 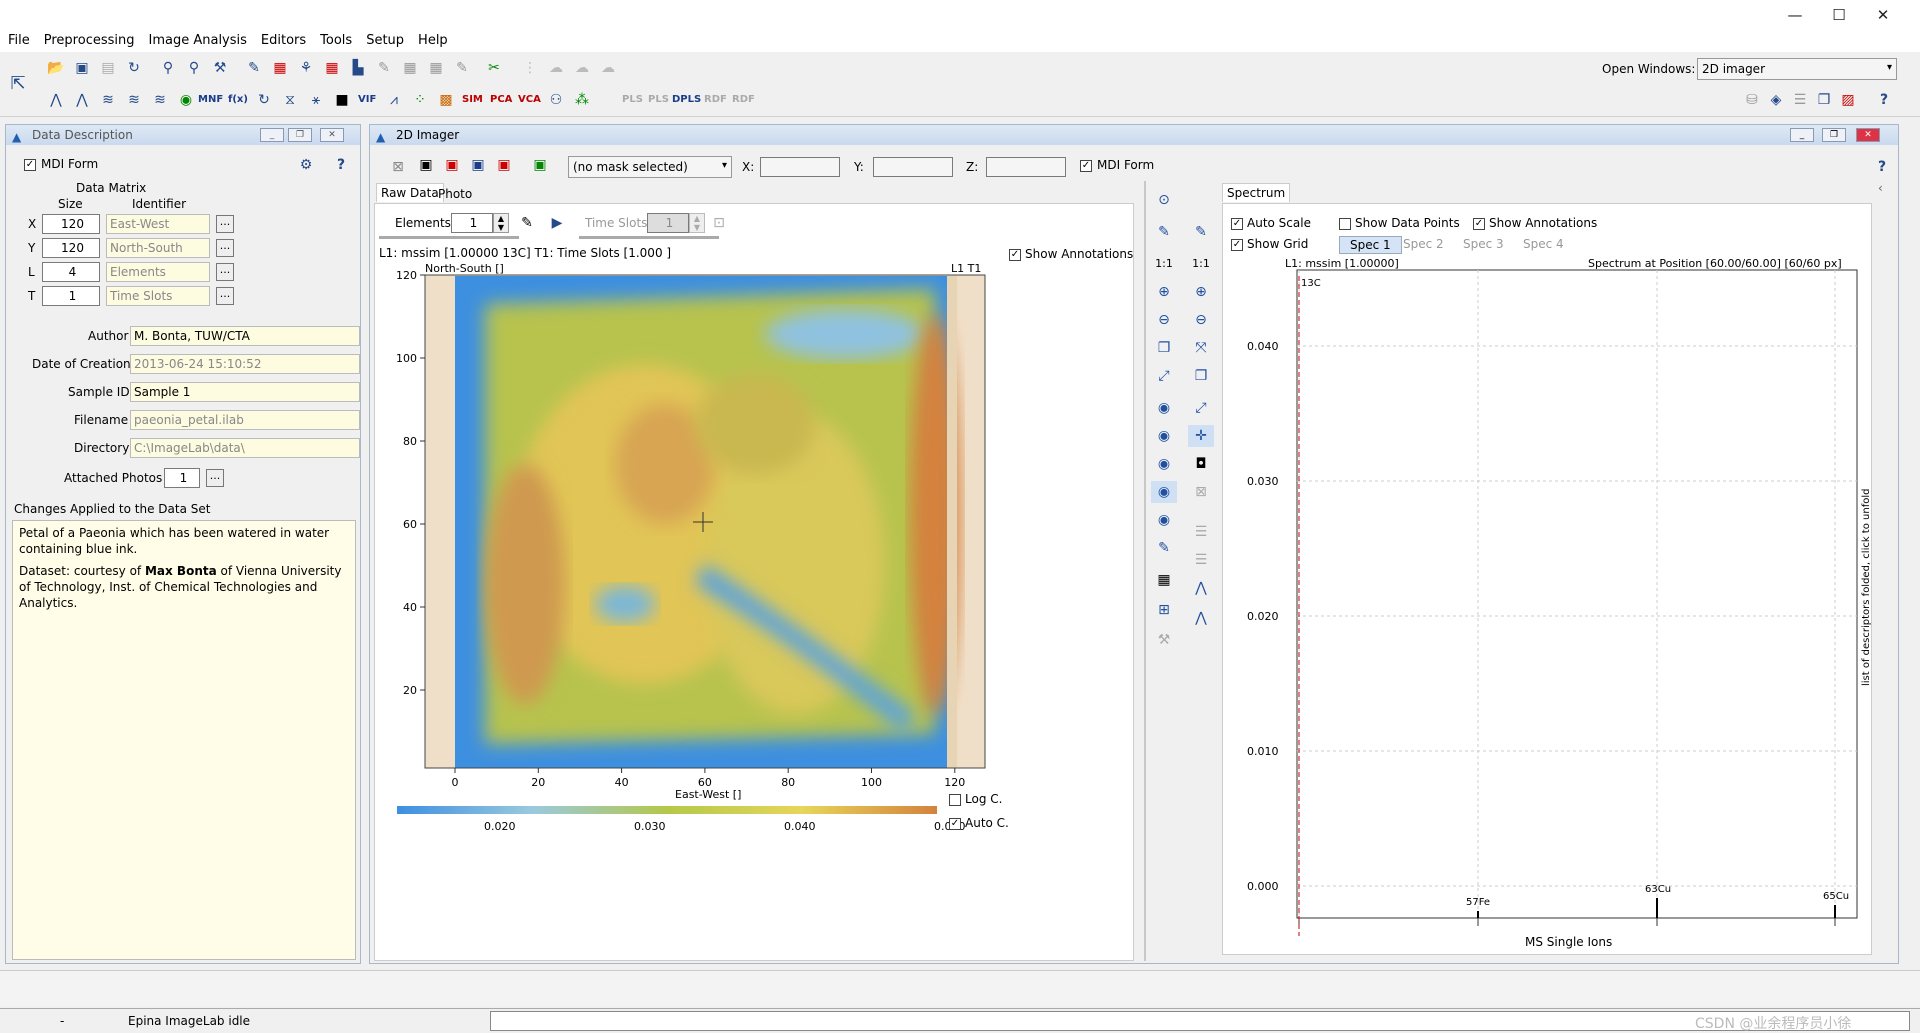 I want to click on menu-help: Help, so click(x=432, y=39).